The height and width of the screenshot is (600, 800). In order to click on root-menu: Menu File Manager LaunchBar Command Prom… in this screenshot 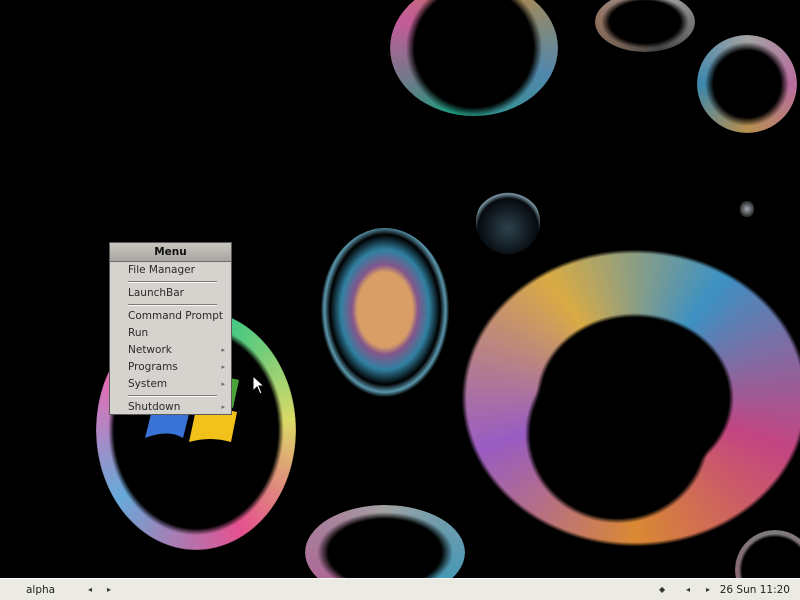, I will do `click(170, 328)`.